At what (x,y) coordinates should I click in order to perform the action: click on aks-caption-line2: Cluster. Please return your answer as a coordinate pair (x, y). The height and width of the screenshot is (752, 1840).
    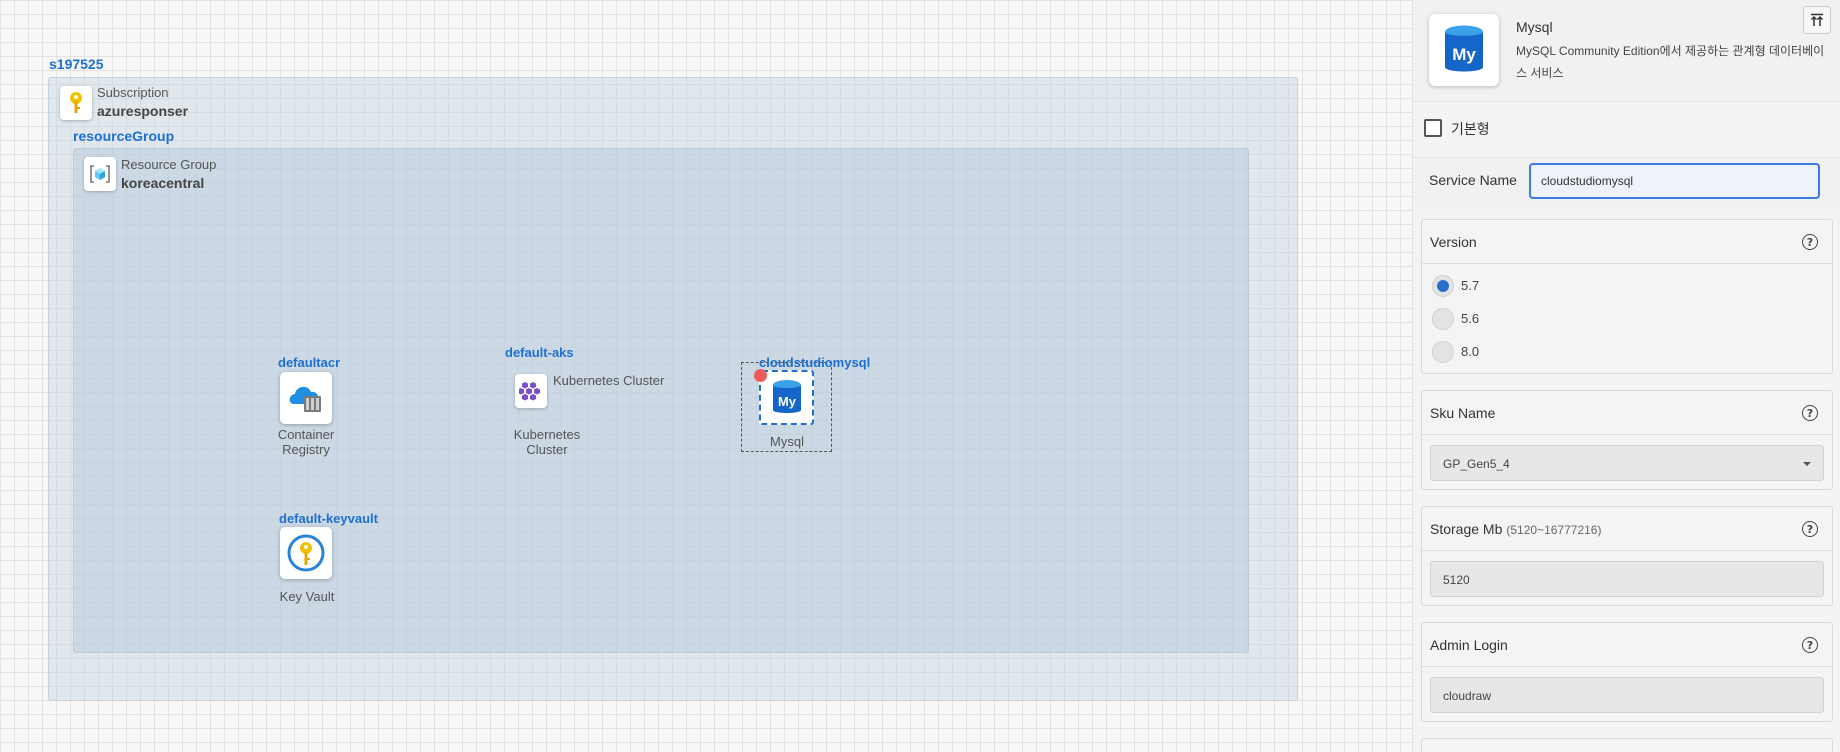
    Looking at the image, I should click on (547, 449).